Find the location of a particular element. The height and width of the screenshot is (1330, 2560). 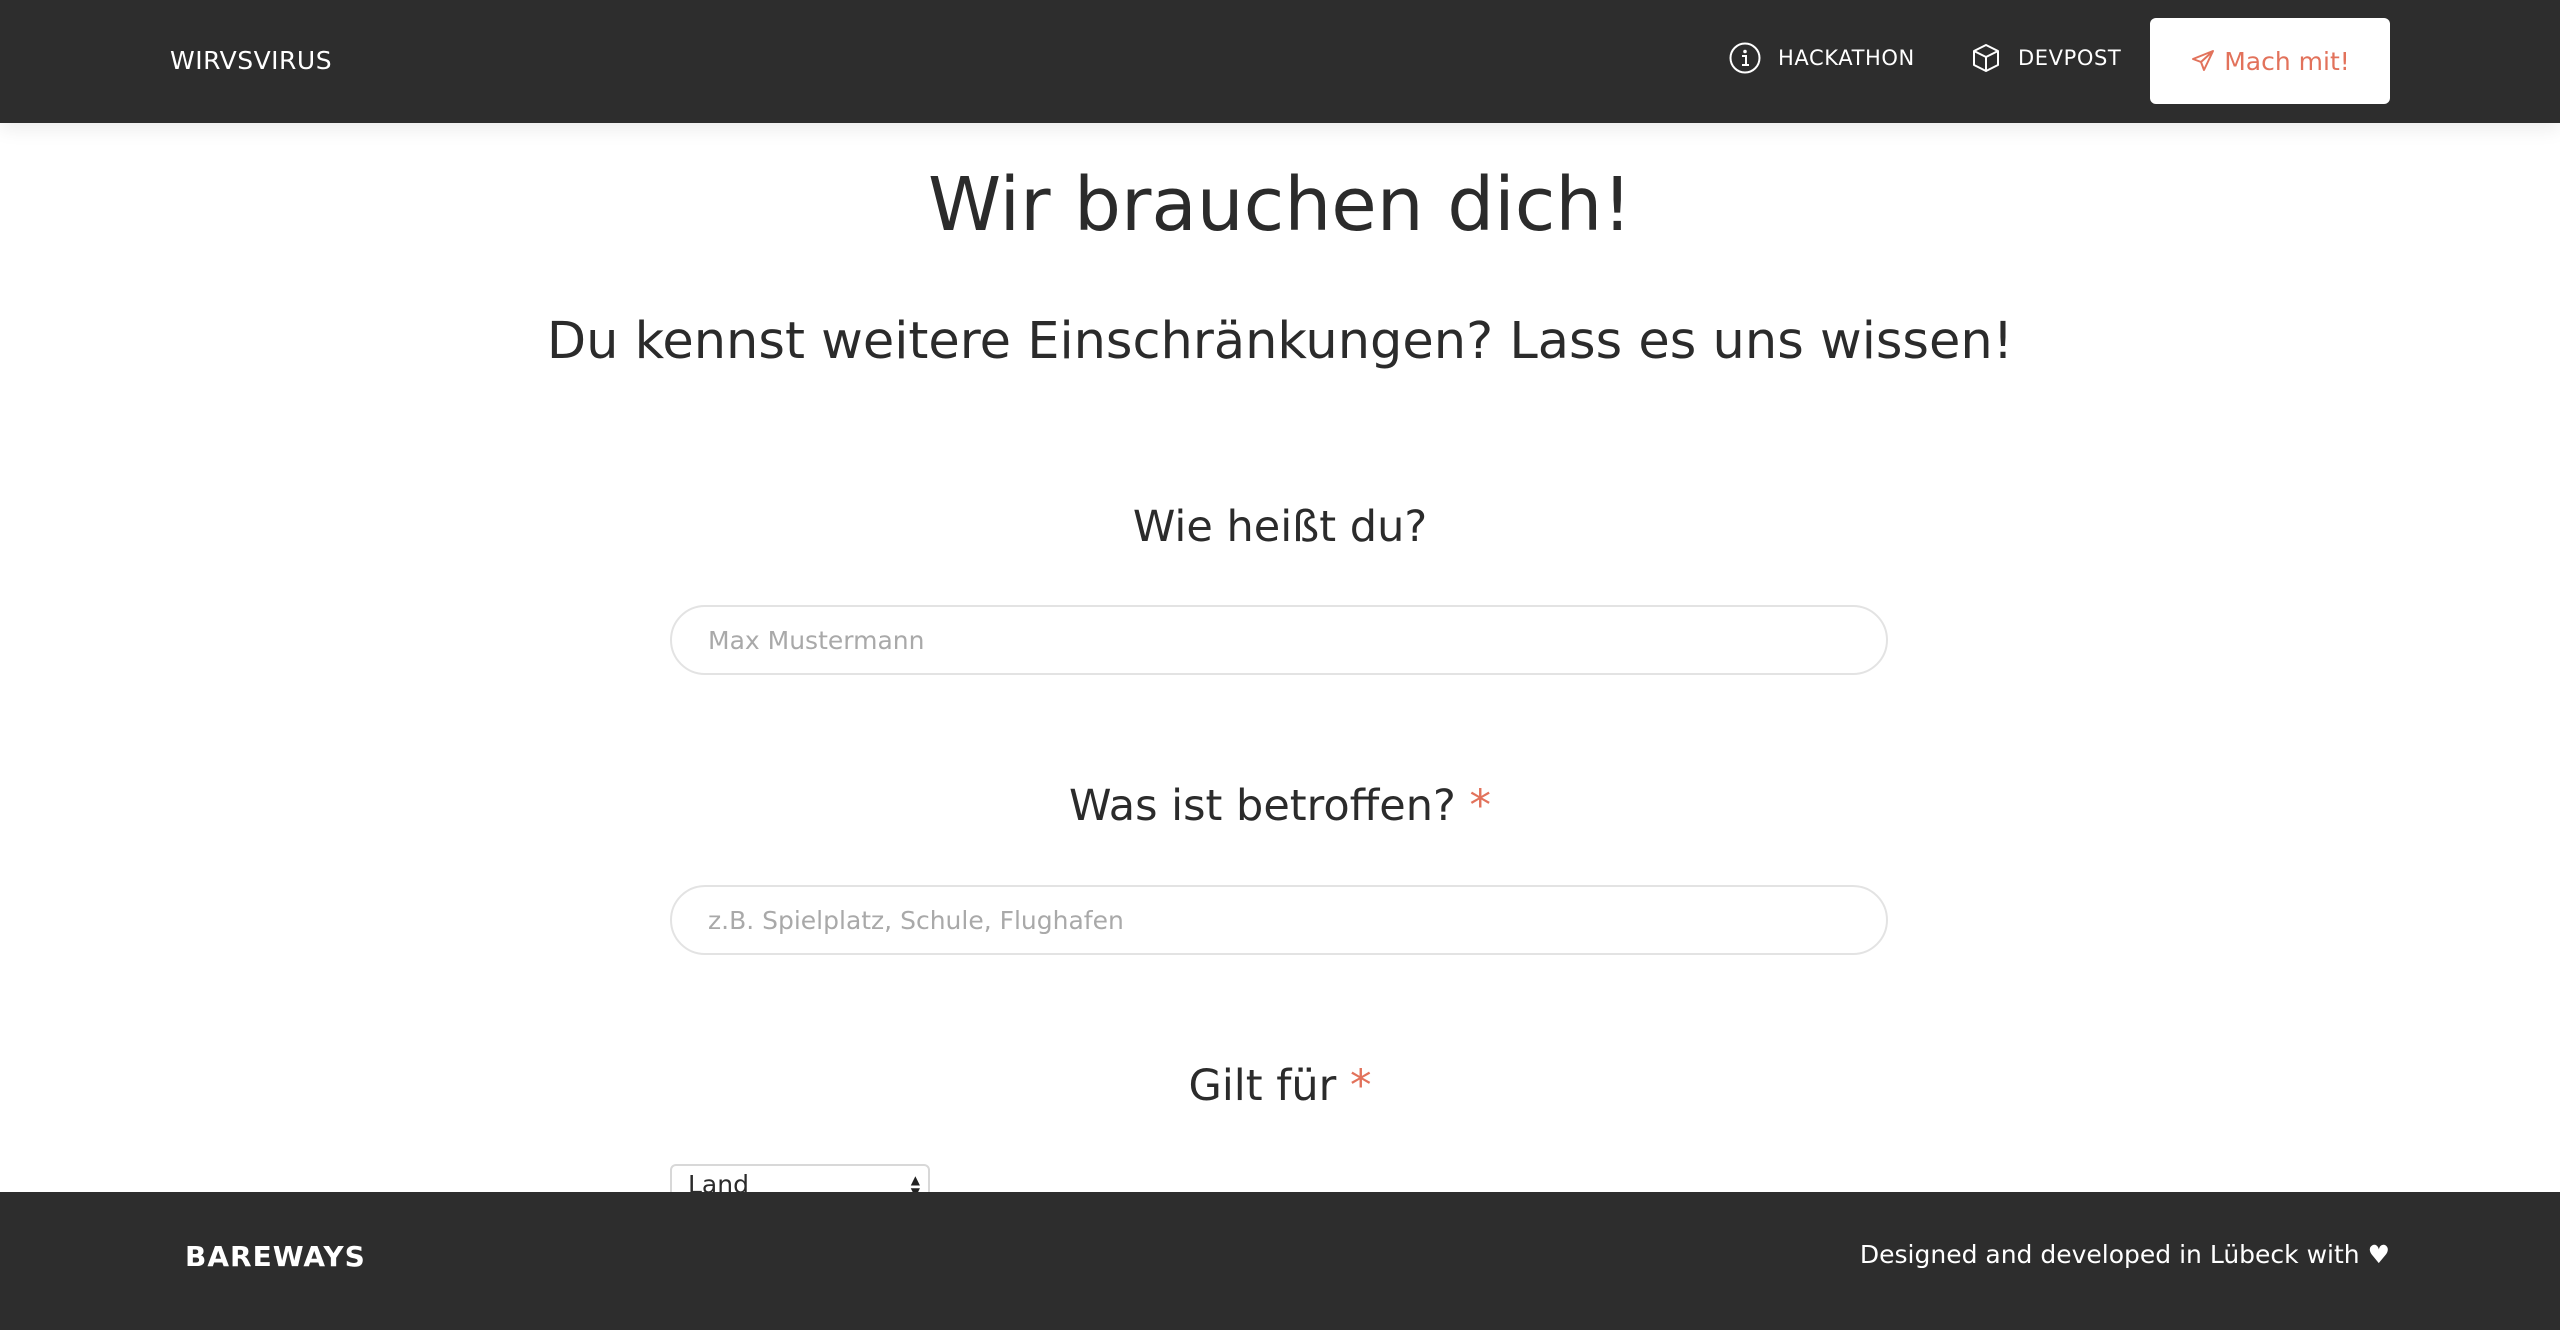

footer-logo: BAREWAYS is located at coordinates (275, 1256).